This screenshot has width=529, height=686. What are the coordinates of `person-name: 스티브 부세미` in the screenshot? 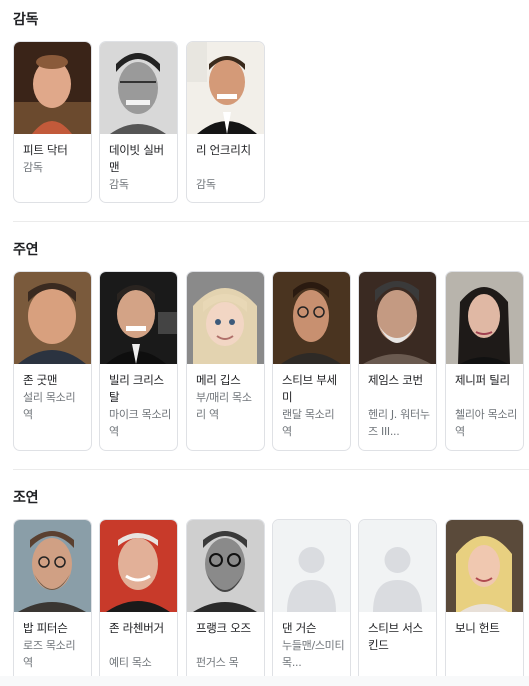 It's located at (309, 388).